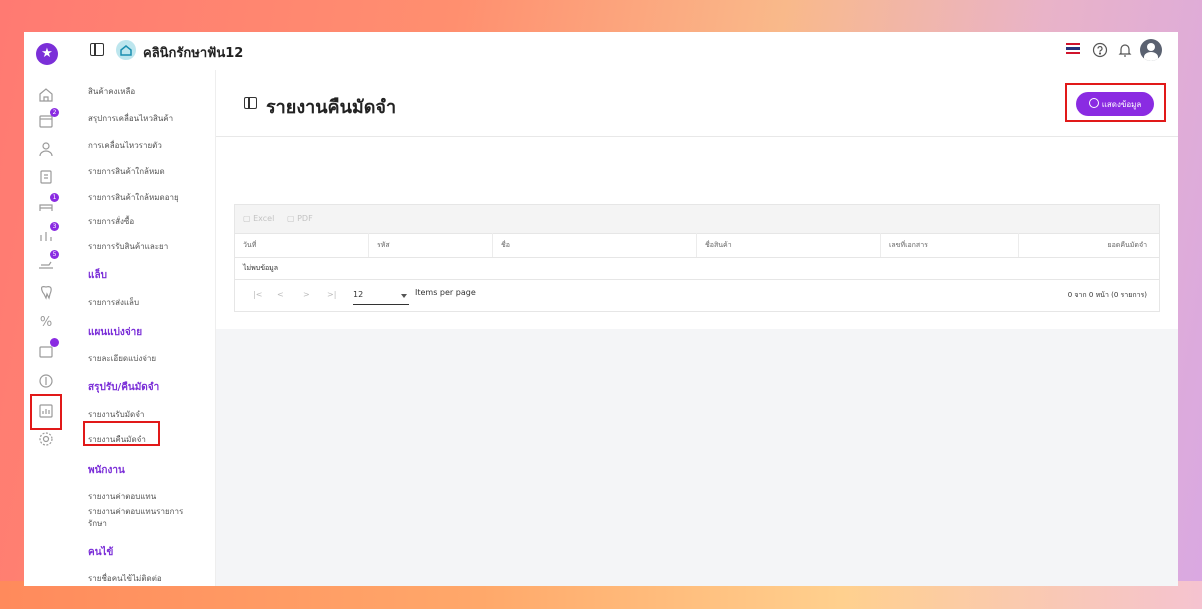  Describe the element at coordinates (54, 342) in the screenshot. I see `package-badge` at that location.